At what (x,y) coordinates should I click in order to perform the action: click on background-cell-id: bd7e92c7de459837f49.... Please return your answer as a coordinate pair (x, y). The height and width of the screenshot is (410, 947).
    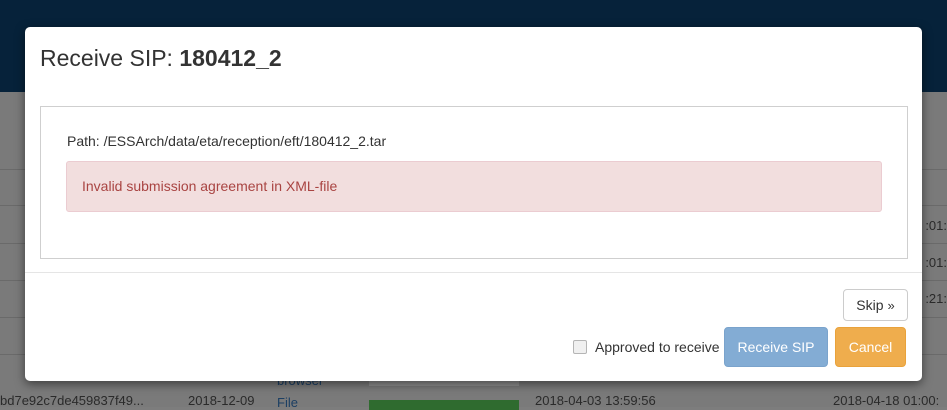
    Looking at the image, I should click on (72, 400).